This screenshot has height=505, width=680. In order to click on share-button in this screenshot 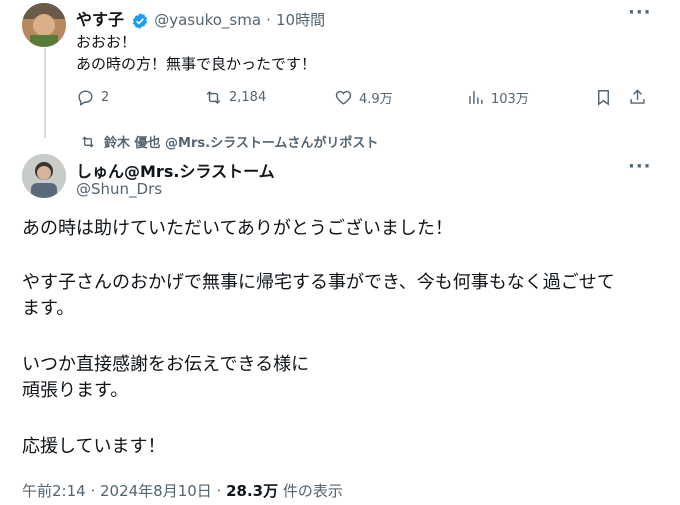, I will do `click(637, 97)`.